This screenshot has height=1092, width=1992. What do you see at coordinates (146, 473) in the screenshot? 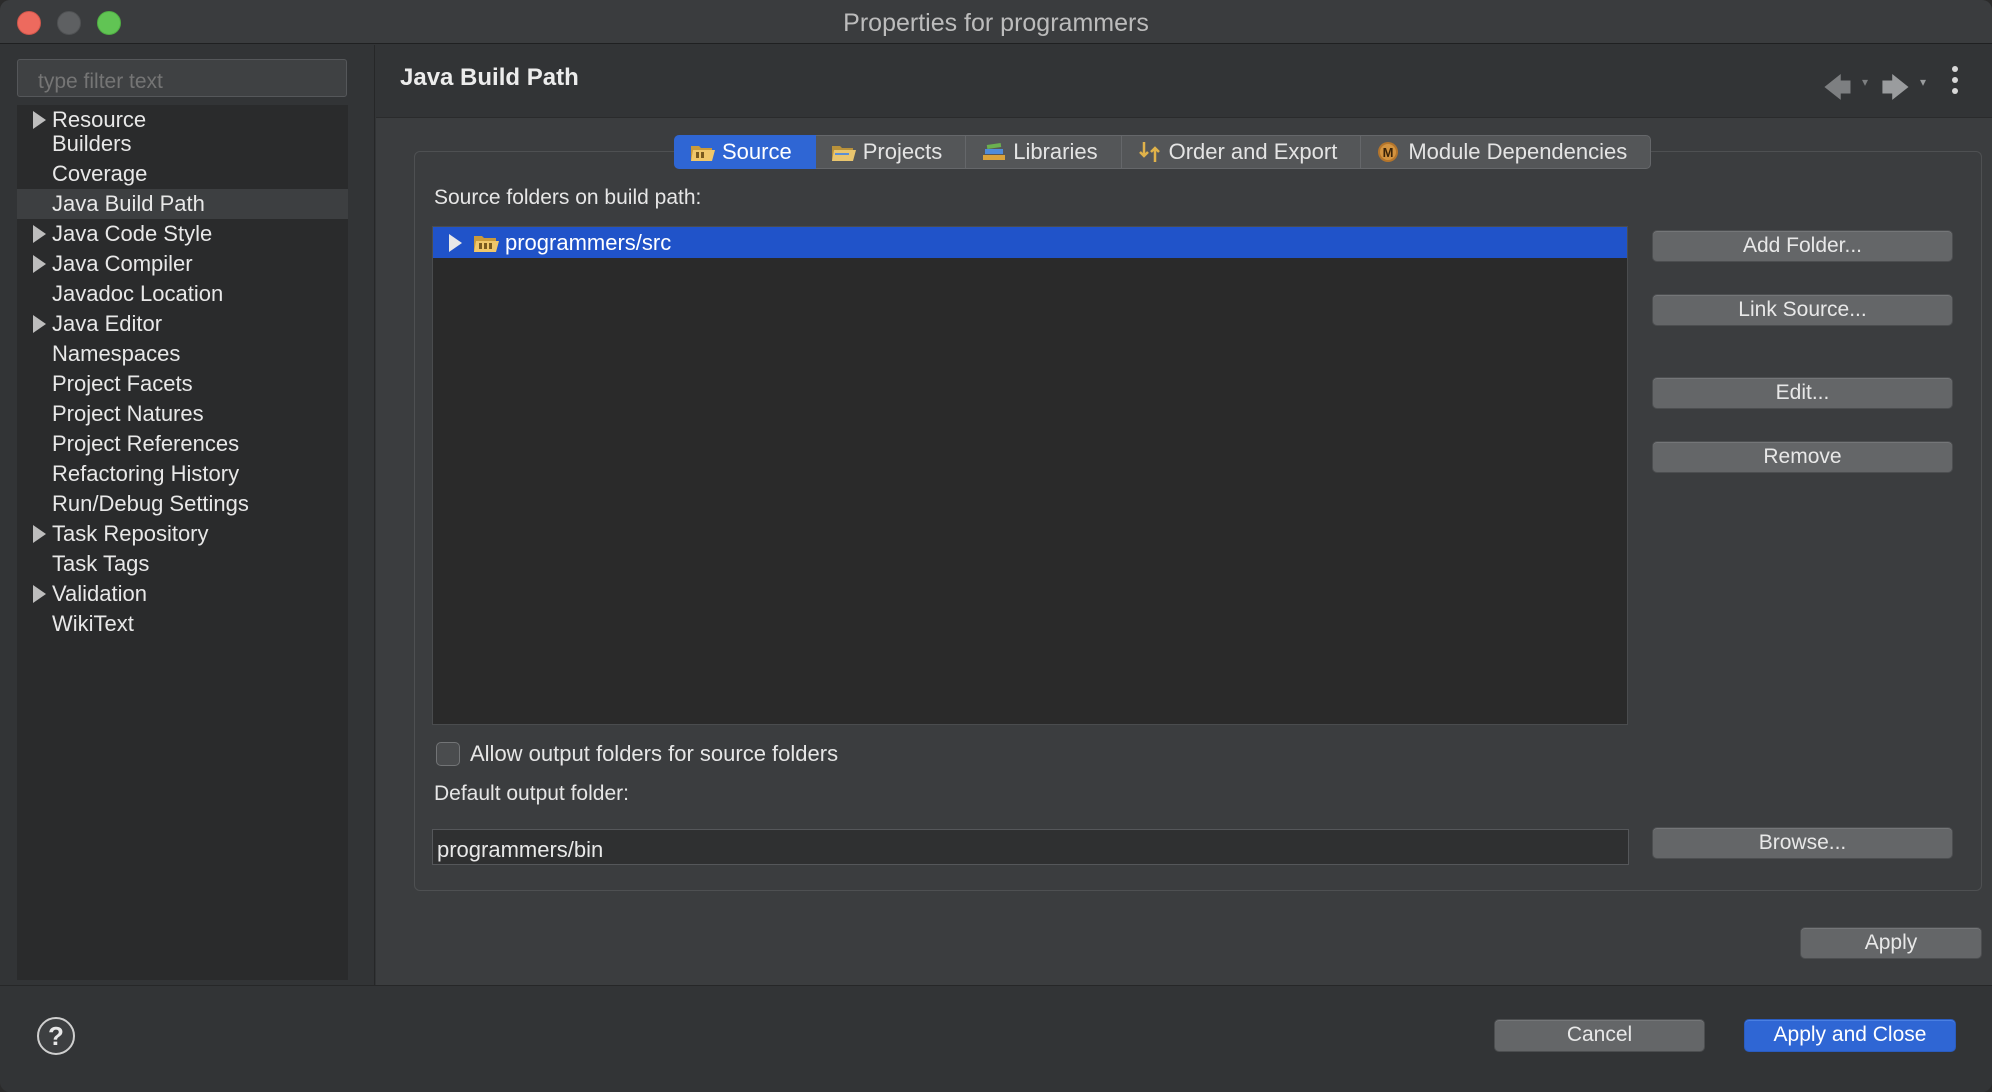
I see `tree-item-label: Refactoring History` at bounding box center [146, 473].